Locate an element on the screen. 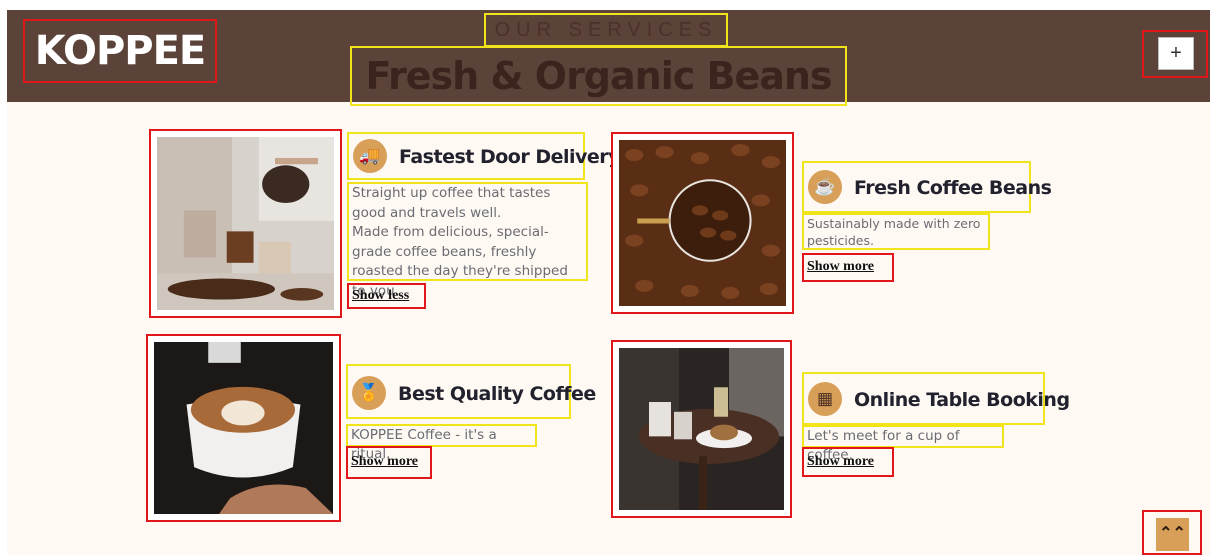 The image size is (1210, 555). service-description: KOPPEE Coffee - it's a ritual. is located at coordinates (441, 443).